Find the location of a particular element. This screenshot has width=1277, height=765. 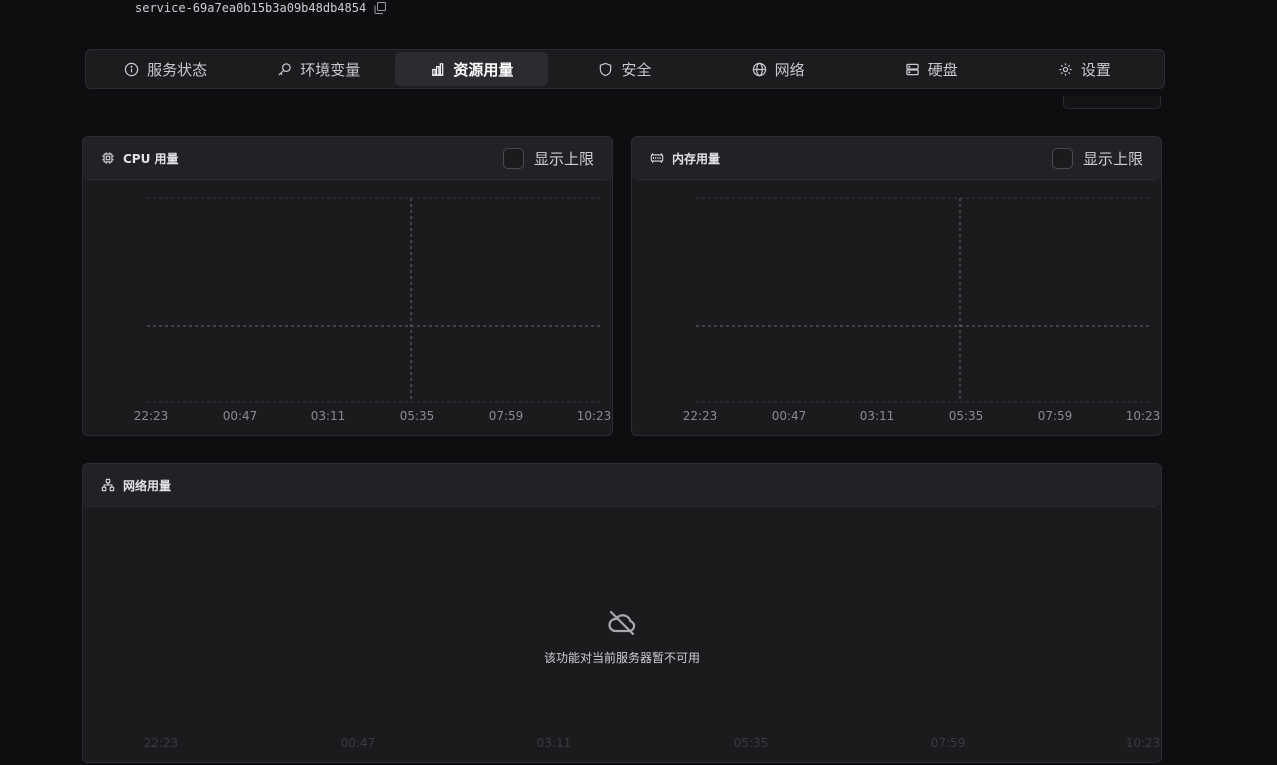

bar-chart-icon is located at coordinates (438, 69).